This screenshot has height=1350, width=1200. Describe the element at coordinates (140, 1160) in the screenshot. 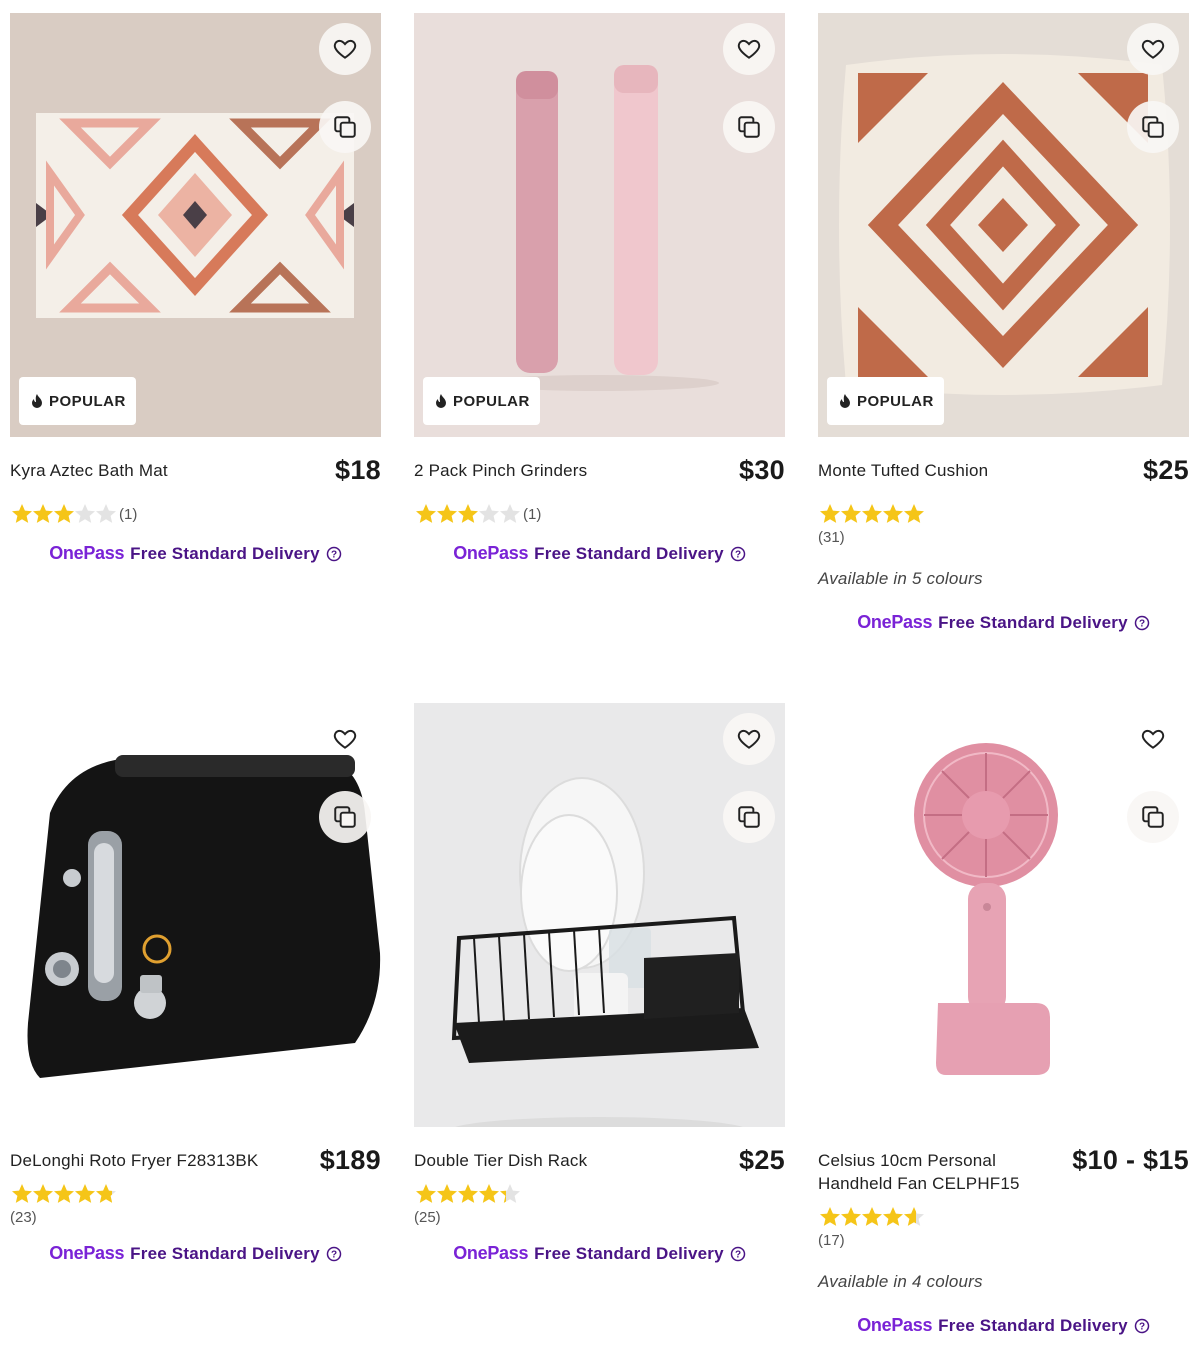

I see `product-title: DeLonghi Roto Fryer F28313BK` at that location.